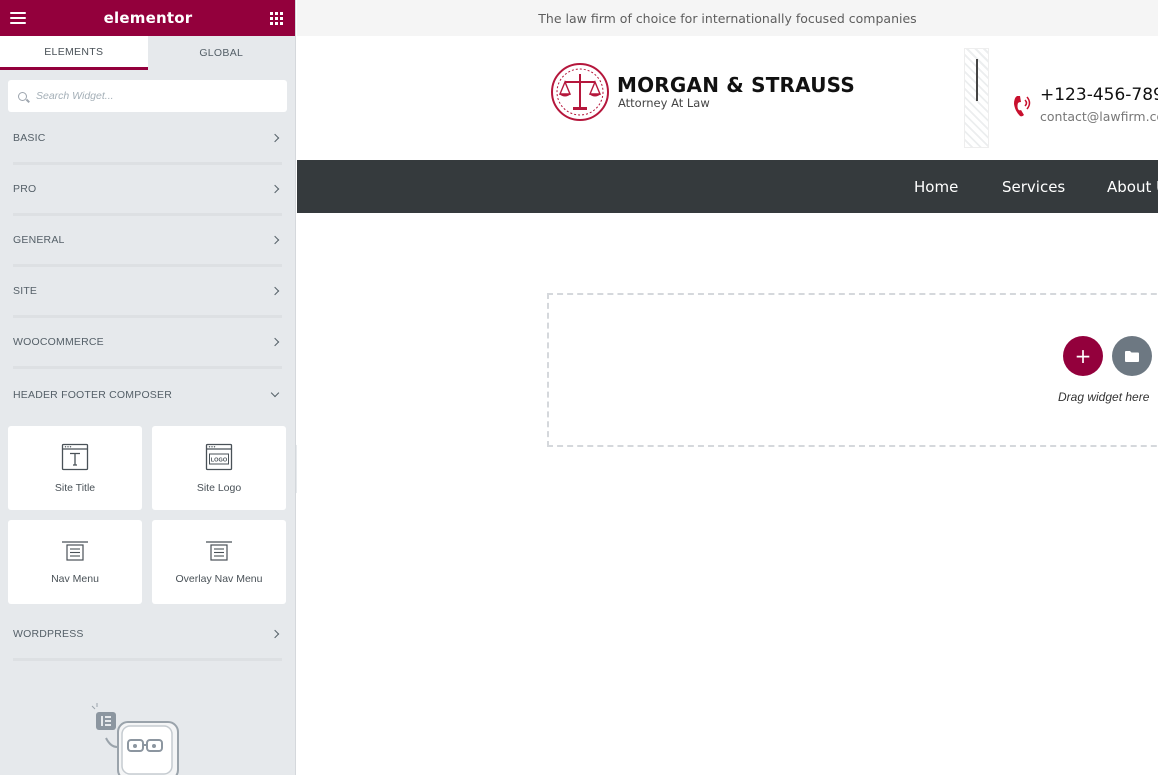  What do you see at coordinates (58, 342) in the screenshot?
I see `category-label: WOOCOMMERCE` at bounding box center [58, 342].